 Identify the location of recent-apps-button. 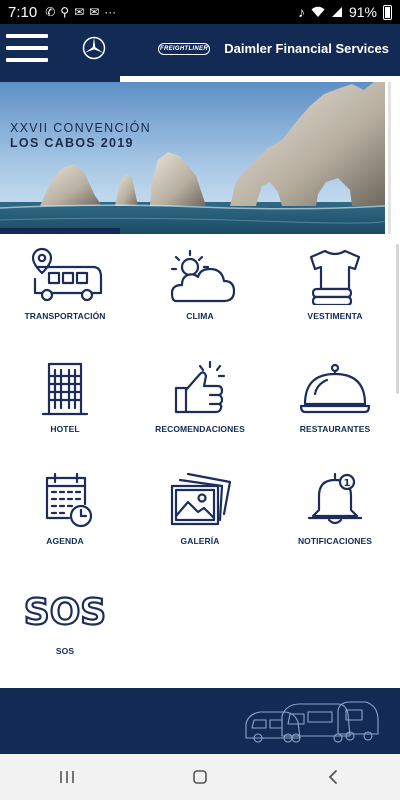
(67, 777).